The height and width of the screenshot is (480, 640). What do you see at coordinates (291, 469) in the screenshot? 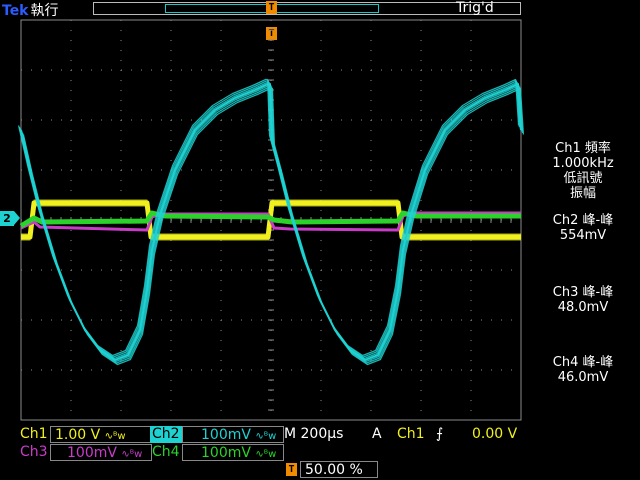
I see `trigger-position-icon: T` at bounding box center [291, 469].